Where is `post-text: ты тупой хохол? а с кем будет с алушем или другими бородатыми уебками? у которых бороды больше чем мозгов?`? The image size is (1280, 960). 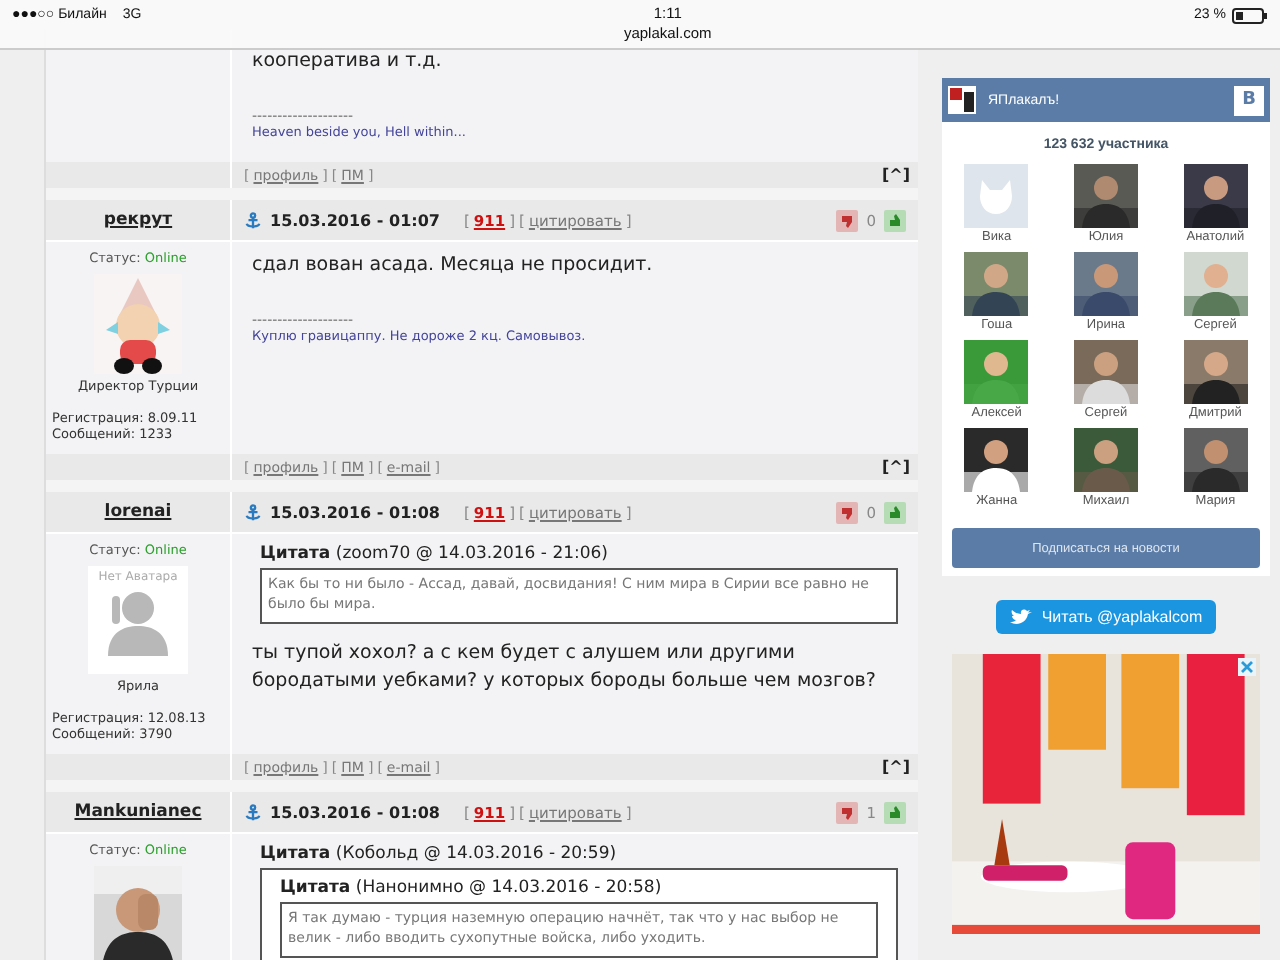 post-text: ты тупой хохол? а с кем будет с алушем или другими бородатыми уебками? у которых бороды больше чем мозгов? is located at coordinates (565, 668).